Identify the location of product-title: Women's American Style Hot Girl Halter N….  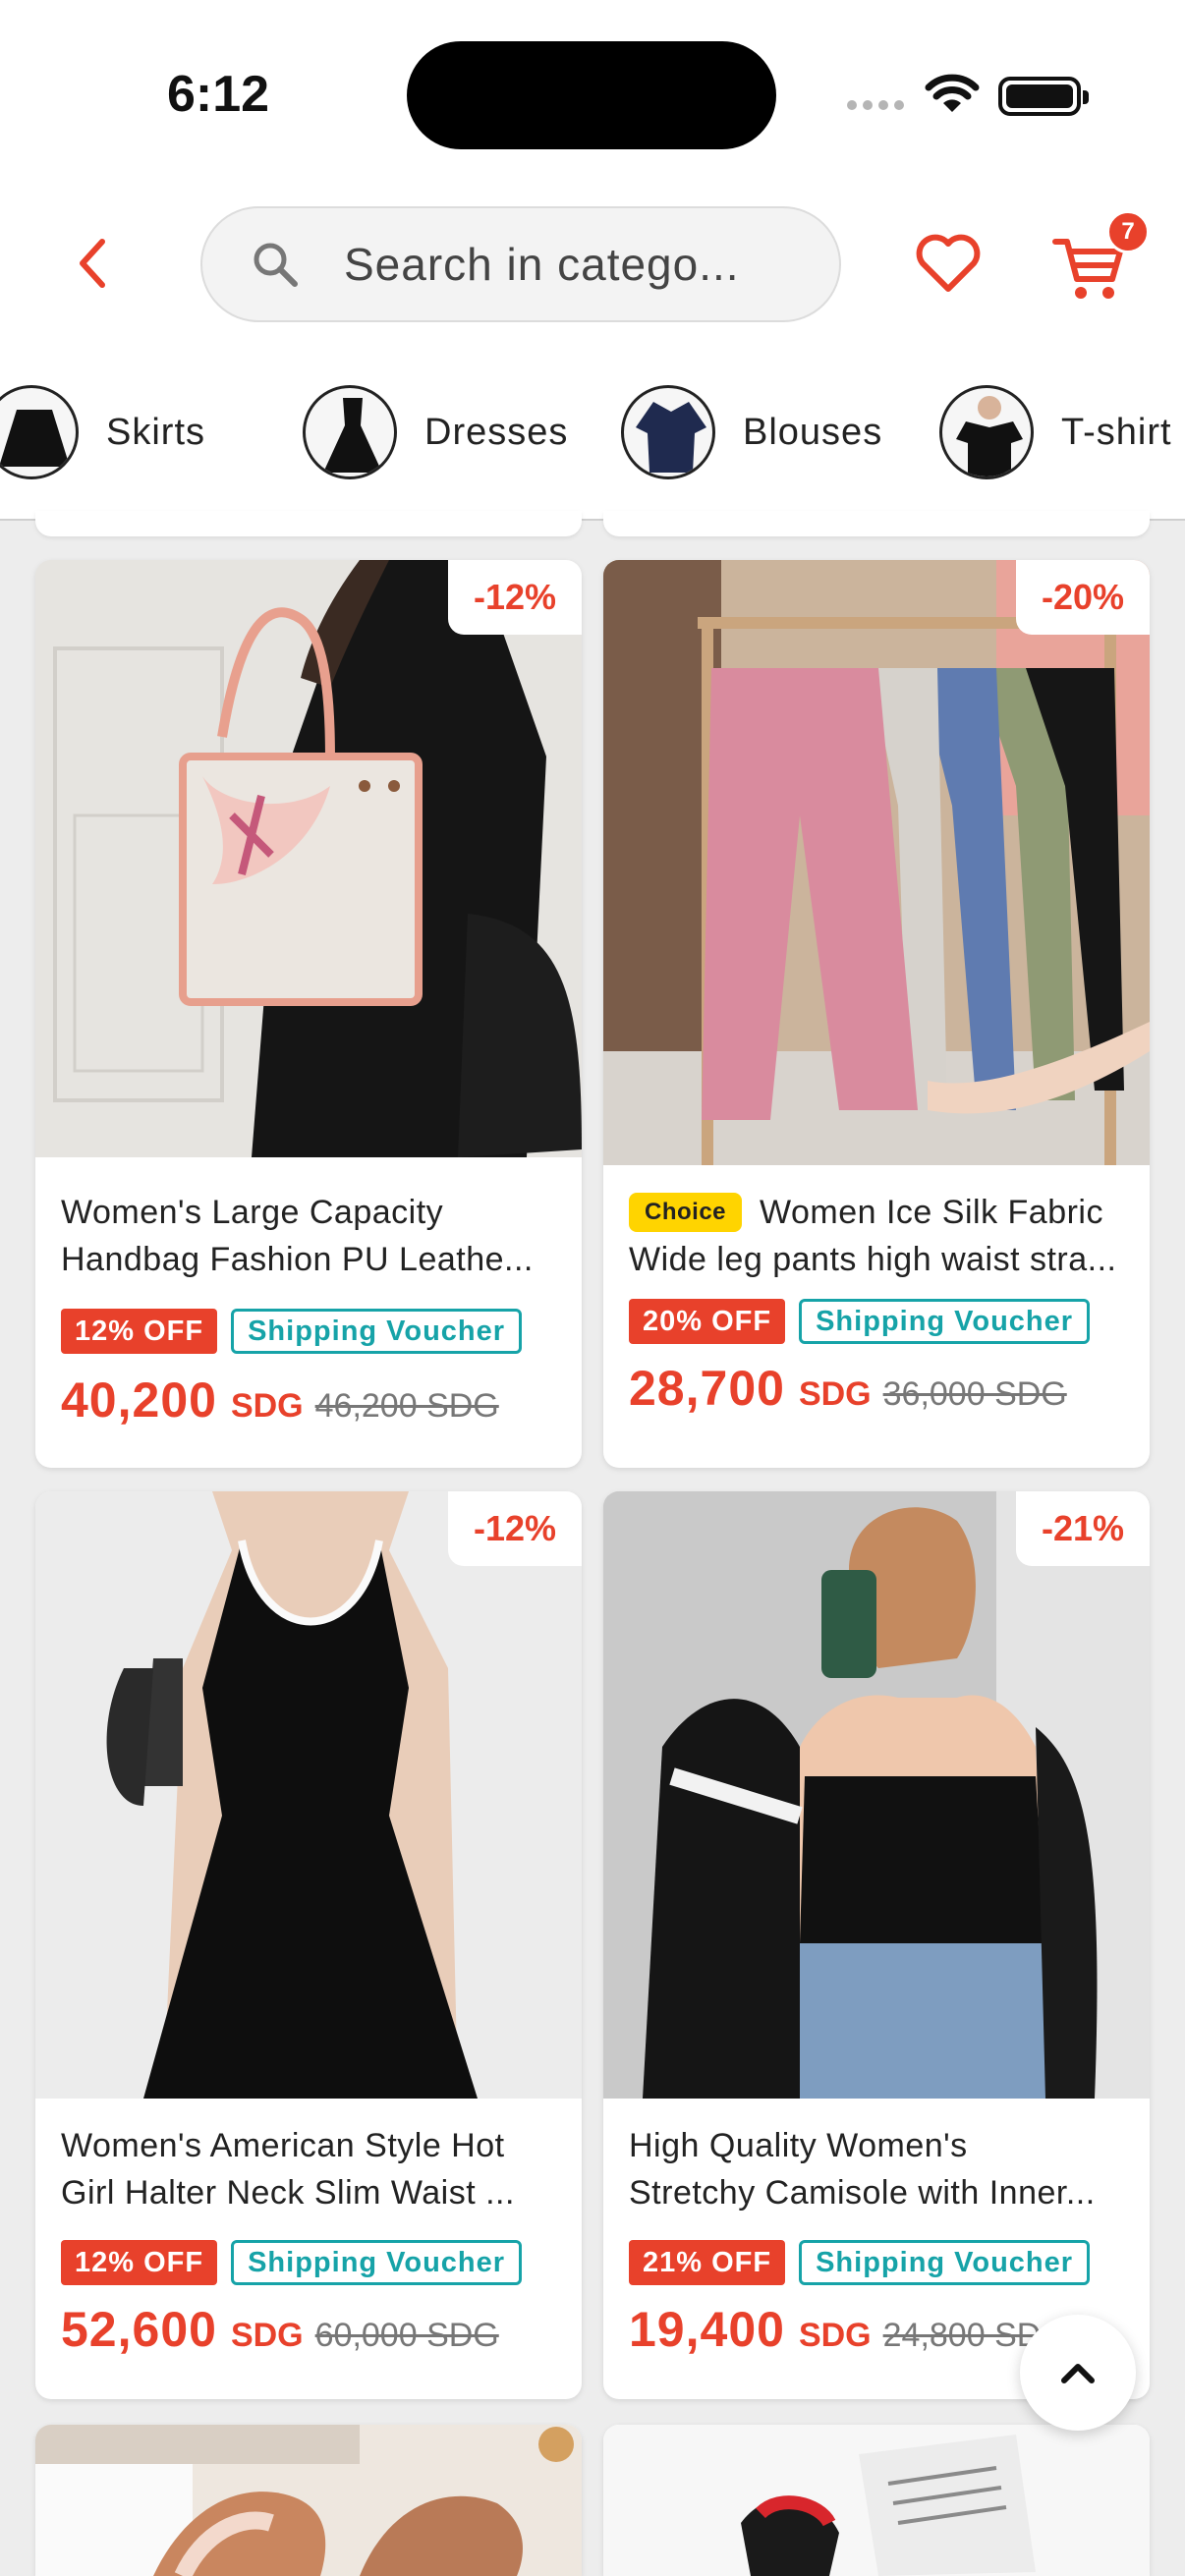
(312, 2169).